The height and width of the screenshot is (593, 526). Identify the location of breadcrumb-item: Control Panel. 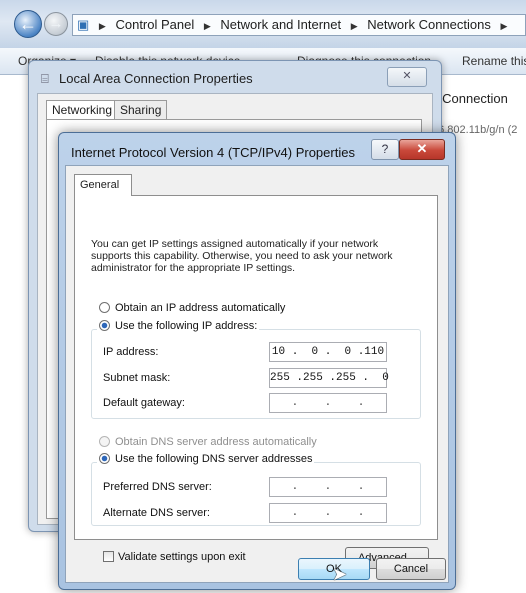
(154, 24).